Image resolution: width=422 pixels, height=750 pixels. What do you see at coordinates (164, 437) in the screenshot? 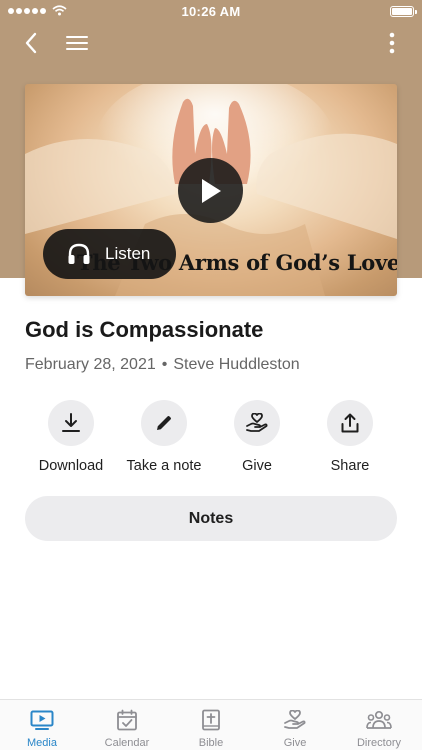
I see `take-note-button: Take a note` at bounding box center [164, 437].